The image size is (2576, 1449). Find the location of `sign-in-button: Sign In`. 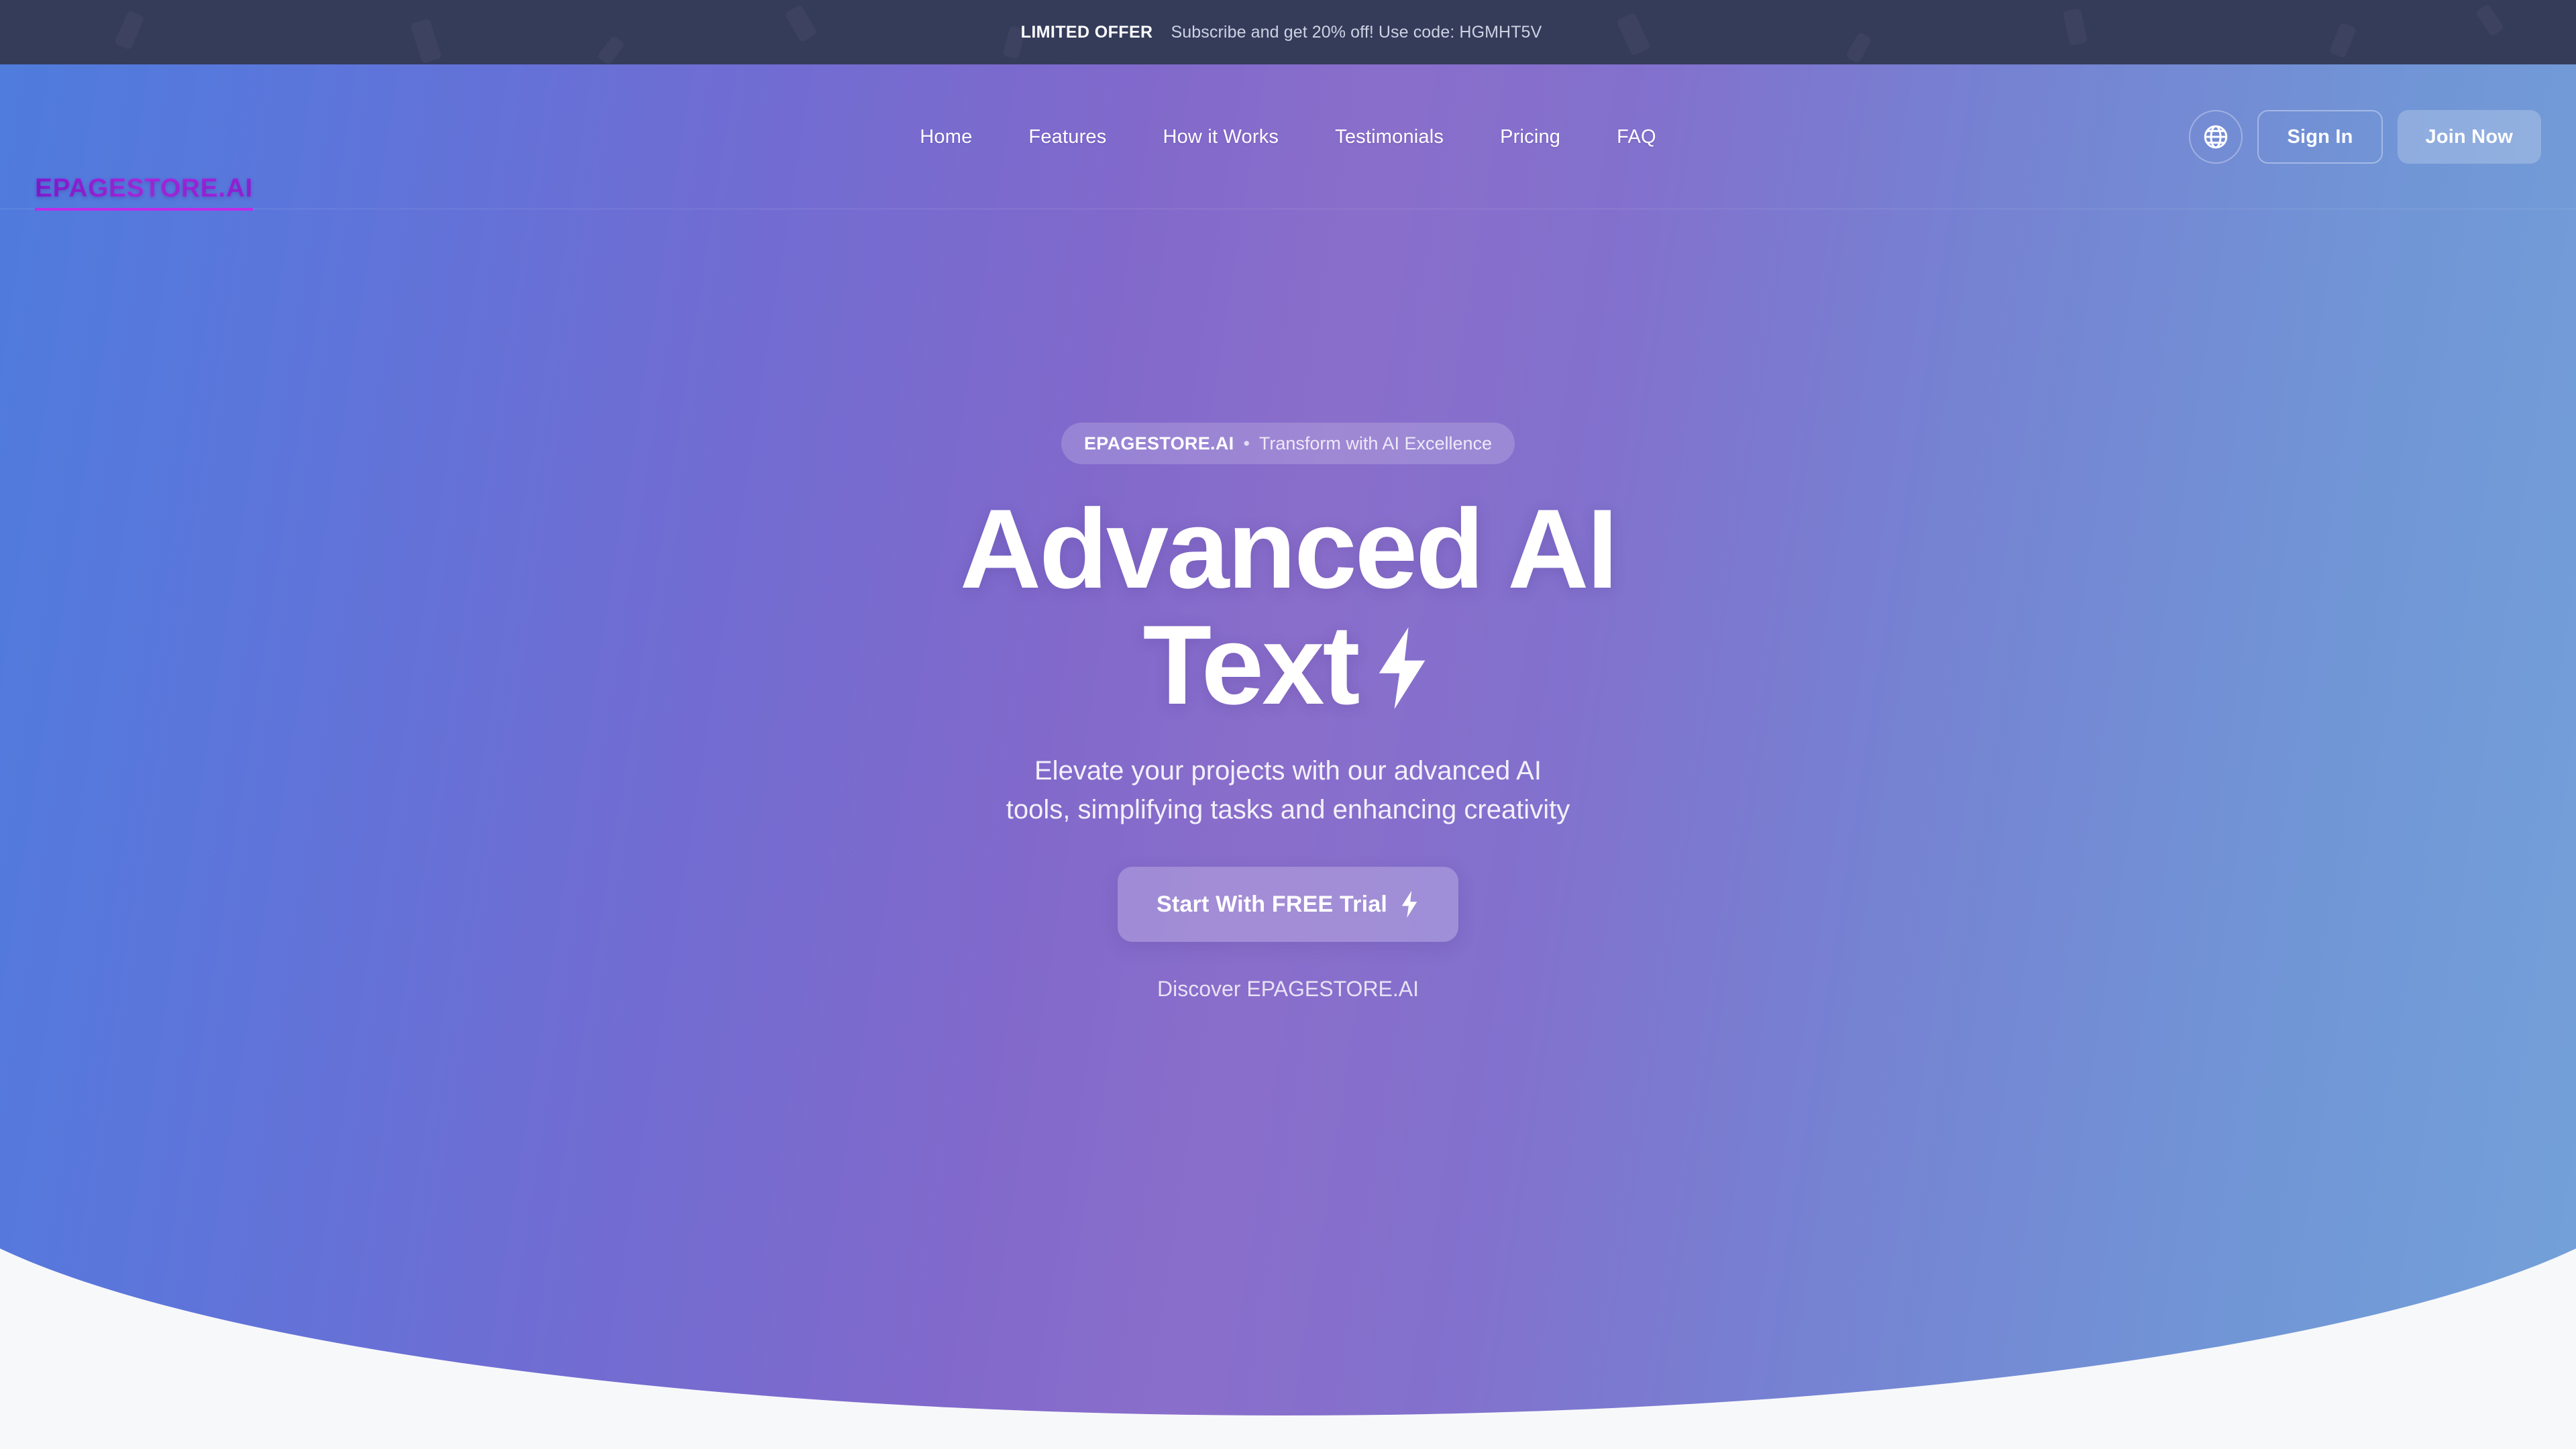

sign-in-button: Sign In is located at coordinates (2320, 137).